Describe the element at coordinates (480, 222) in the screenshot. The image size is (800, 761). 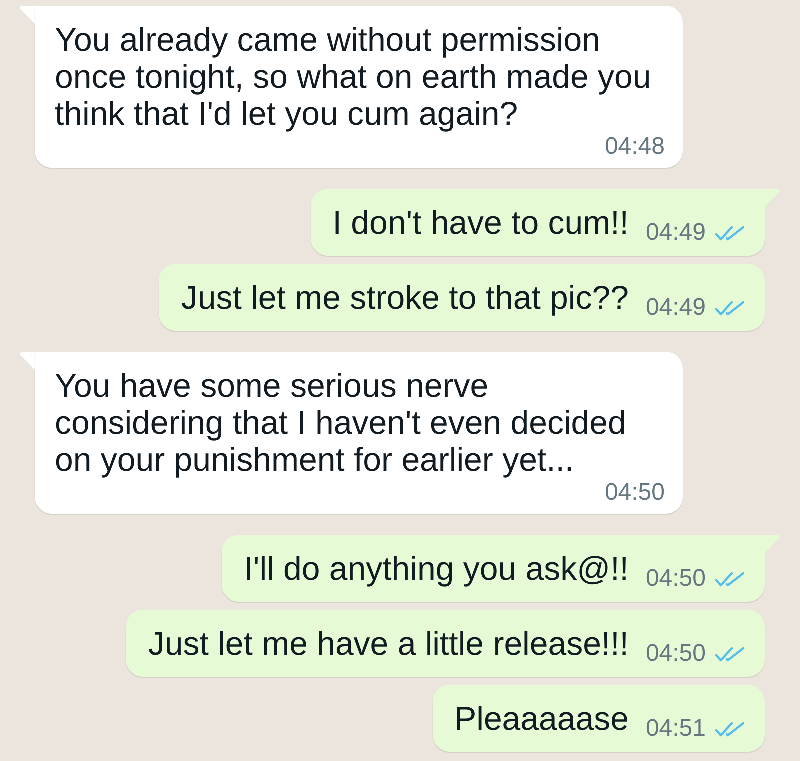
I see `message-text: I don't have to cum!!` at that location.